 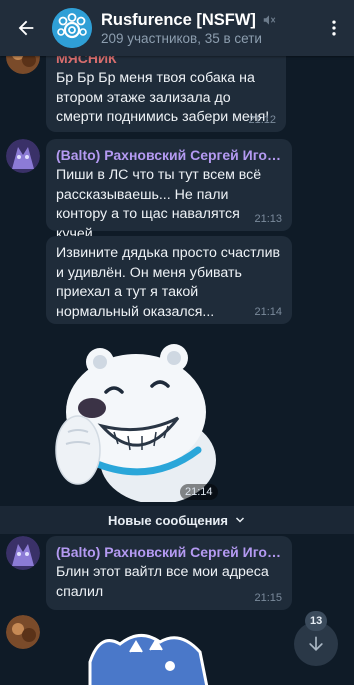 What do you see at coordinates (199, 492) in the screenshot?
I see `sticker-time: 21:14` at bounding box center [199, 492].